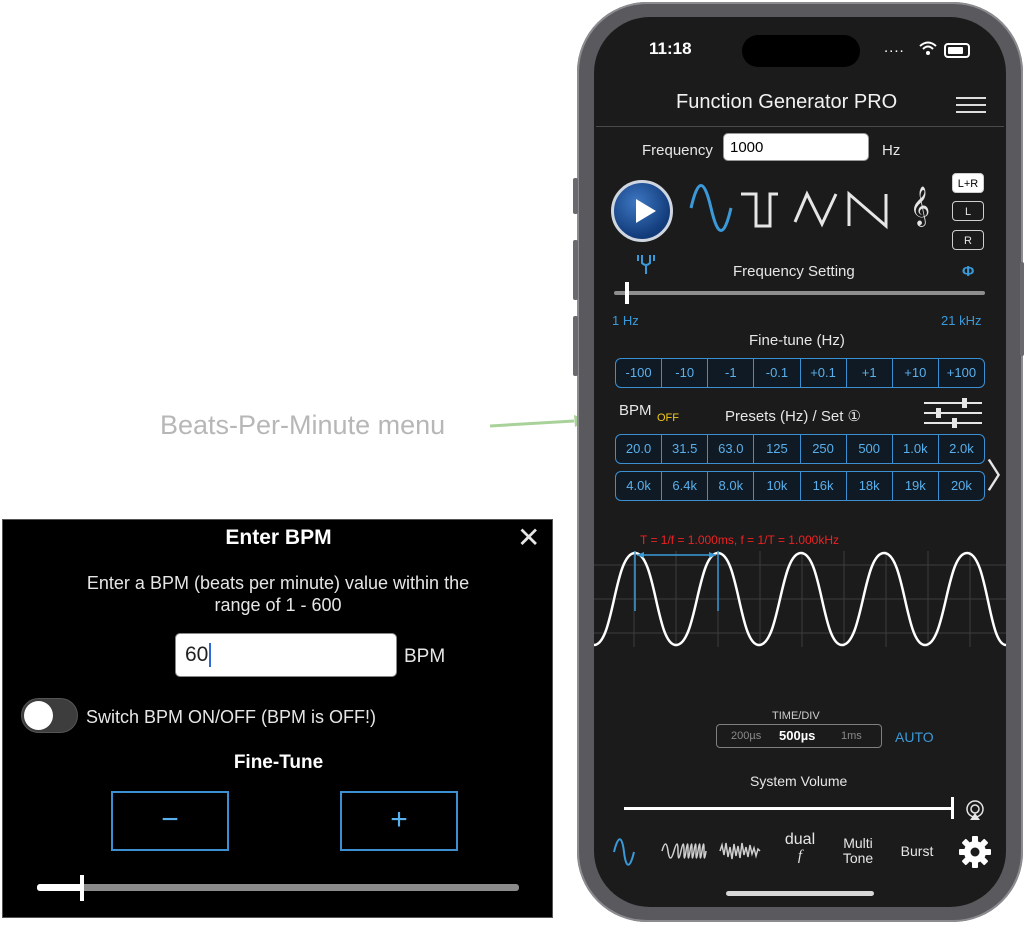 This screenshot has width=1024, height=925. What do you see at coordinates (685, 486) in the screenshot?
I see `preset-button: 6.4k` at bounding box center [685, 486].